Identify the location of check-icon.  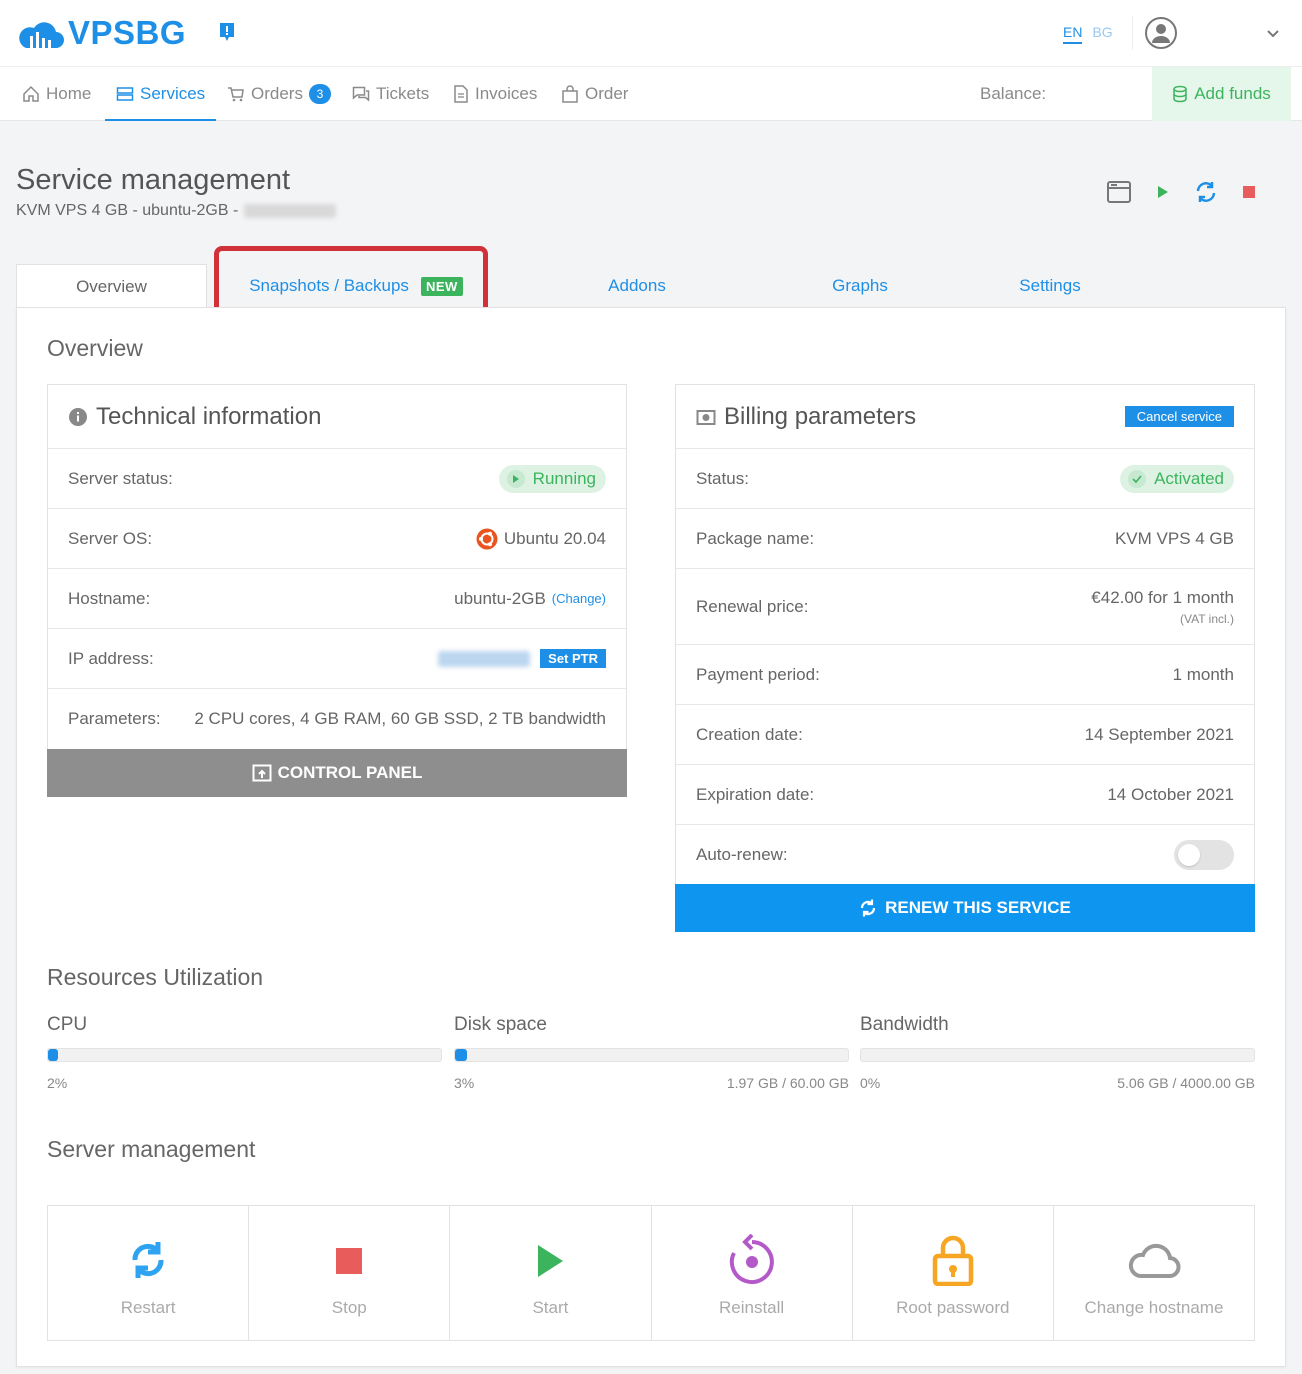
(1137, 478).